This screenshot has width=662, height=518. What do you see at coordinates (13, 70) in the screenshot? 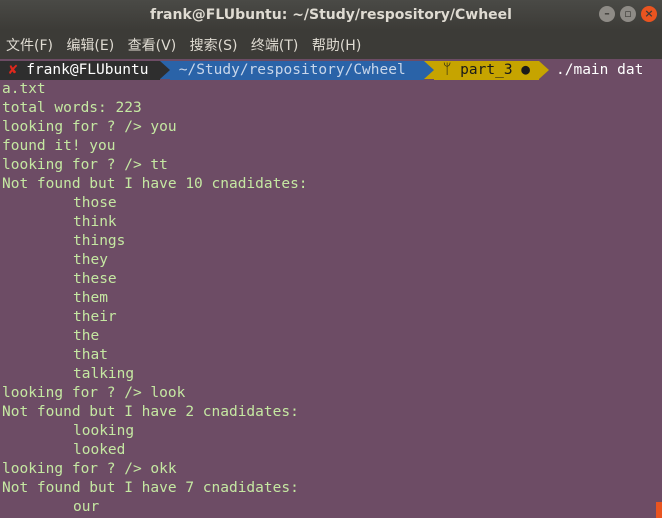
I see `error-status-icon: ✘` at bounding box center [13, 70].